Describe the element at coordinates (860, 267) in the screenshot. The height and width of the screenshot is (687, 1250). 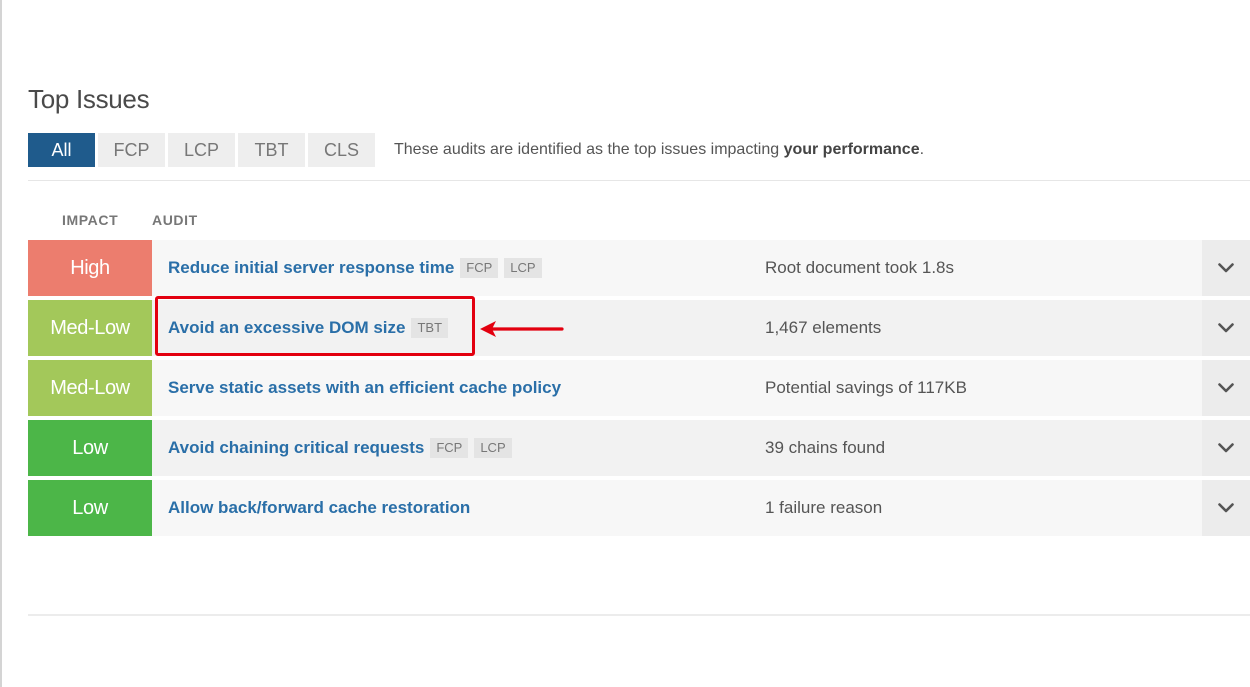
I see `audit-detail: Root document took 1.8s` at that location.